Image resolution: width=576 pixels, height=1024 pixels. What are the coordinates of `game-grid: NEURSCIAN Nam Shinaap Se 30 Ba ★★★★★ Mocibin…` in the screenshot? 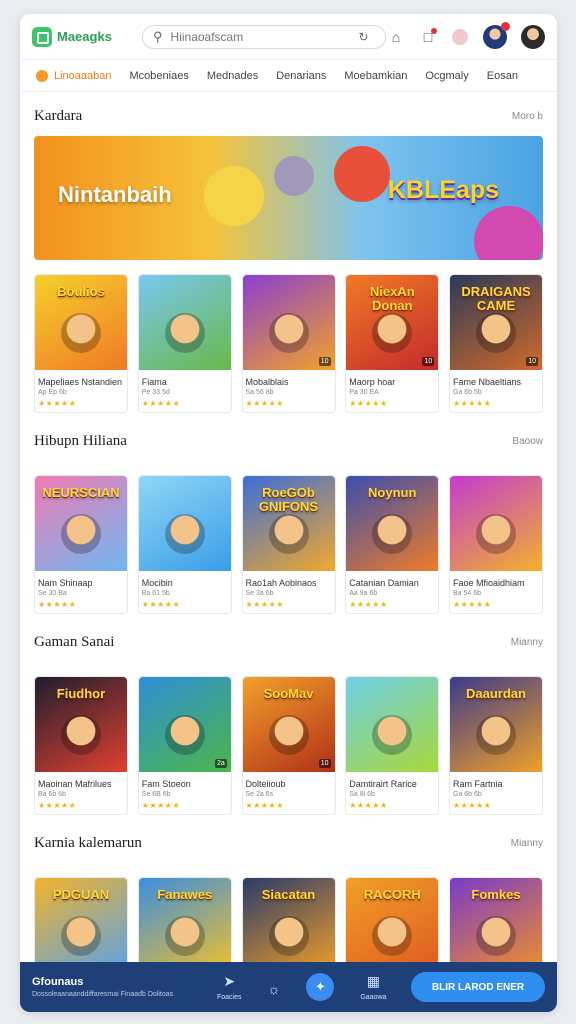 It's located at (288, 544).